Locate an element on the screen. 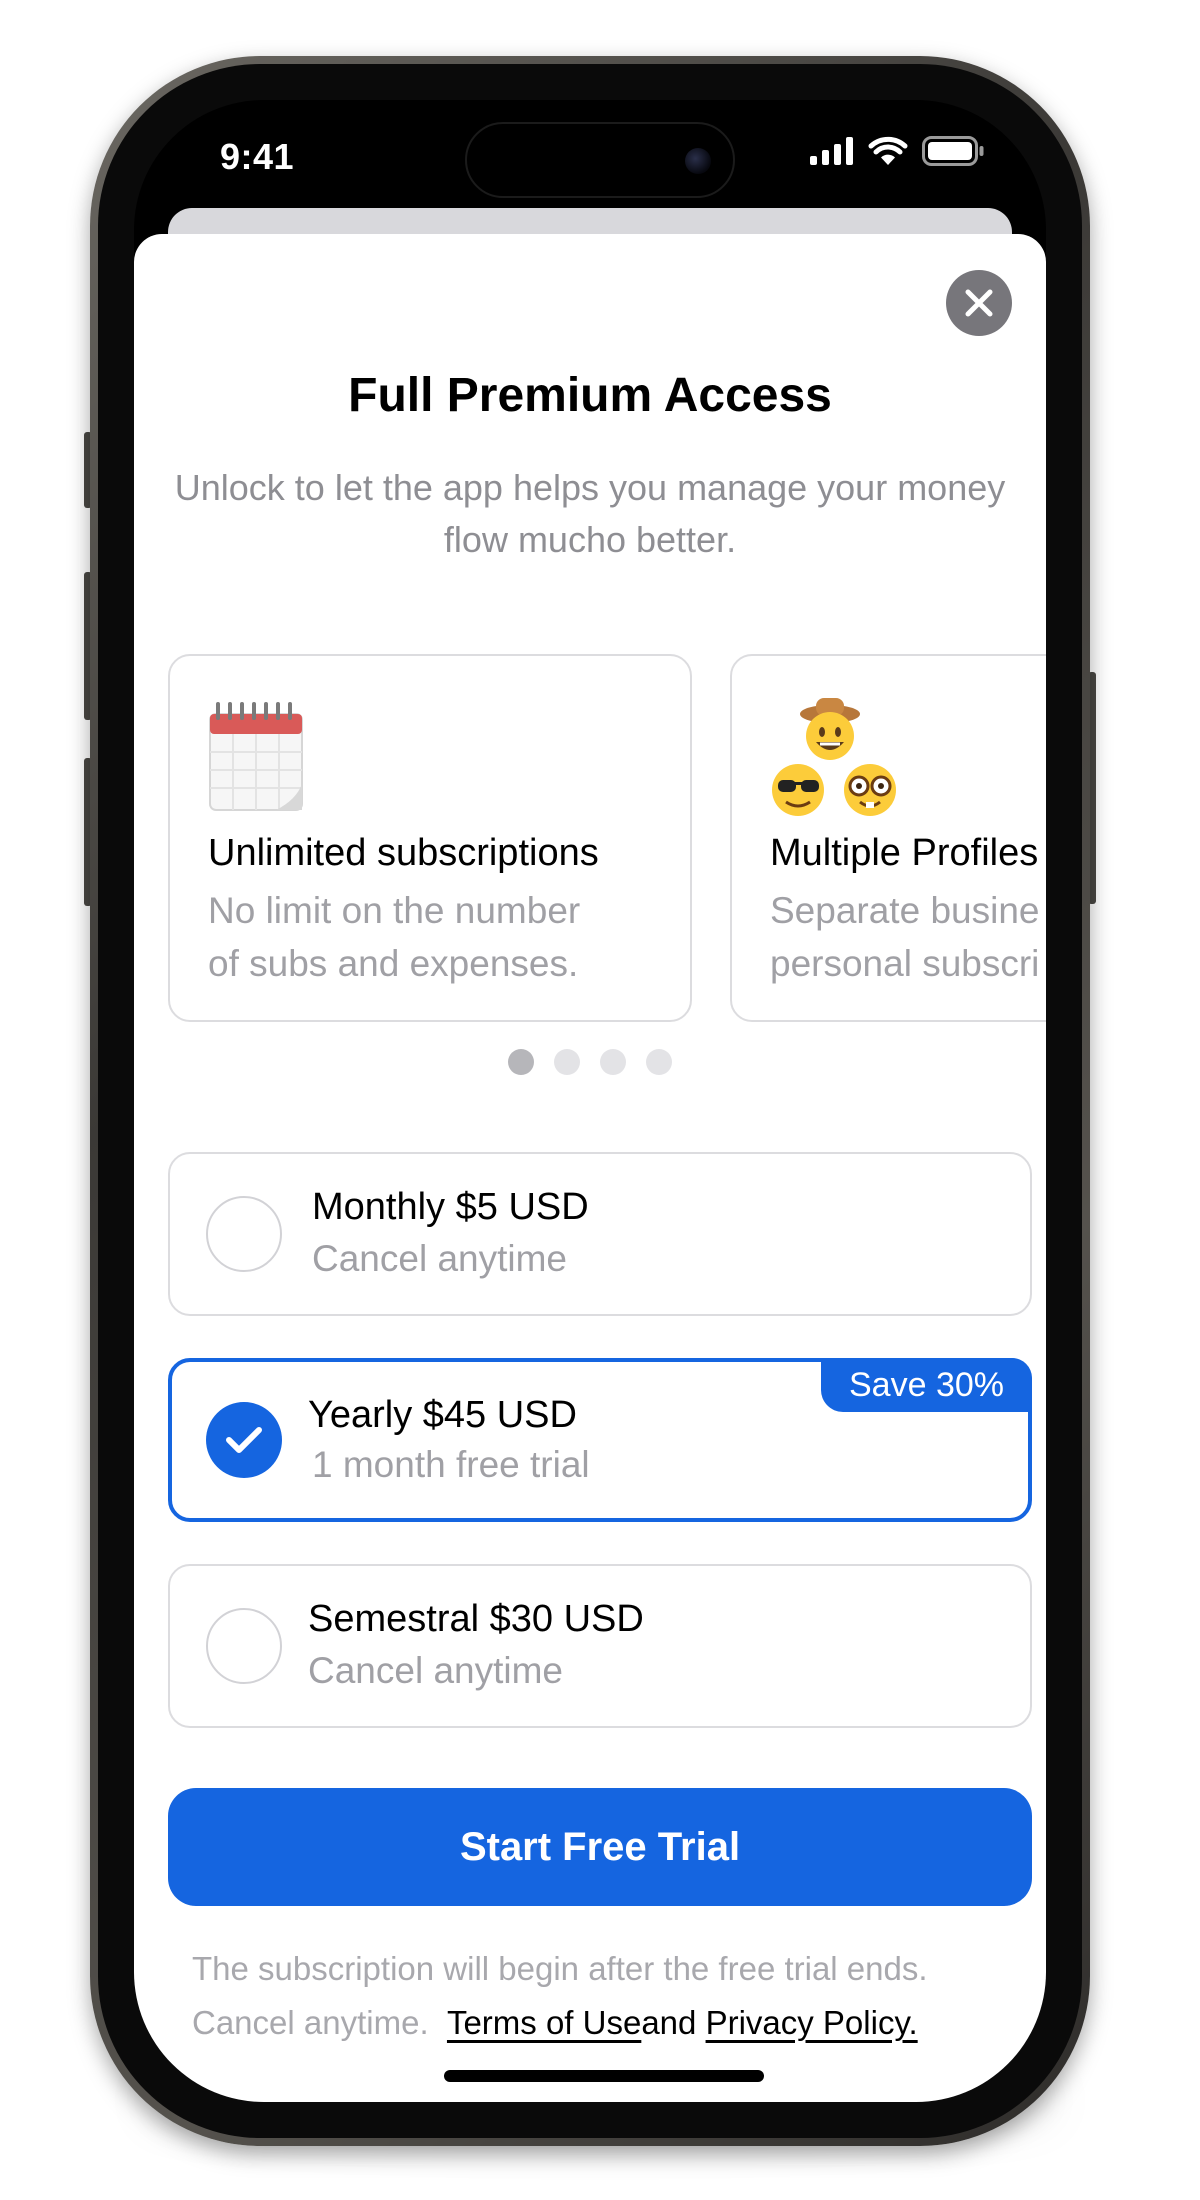 This screenshot has height=2200, width=1200. battery-icon is located at coordinates (953, 151).